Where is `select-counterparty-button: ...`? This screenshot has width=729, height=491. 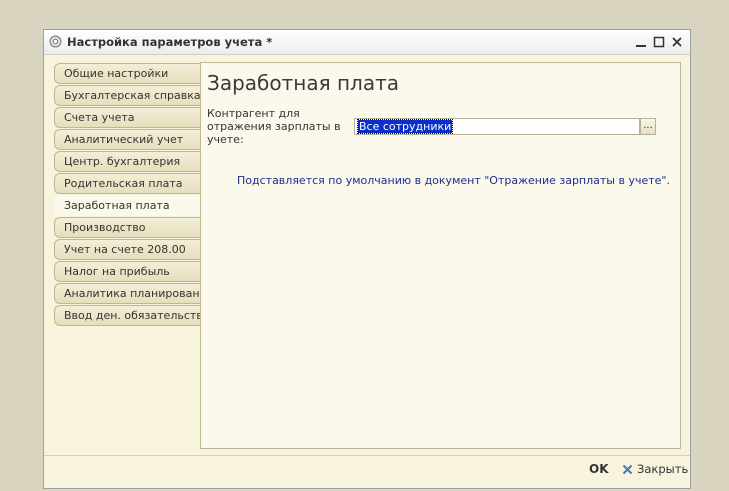 select-counterparty-button: ... is located at coordinates (648, 126).